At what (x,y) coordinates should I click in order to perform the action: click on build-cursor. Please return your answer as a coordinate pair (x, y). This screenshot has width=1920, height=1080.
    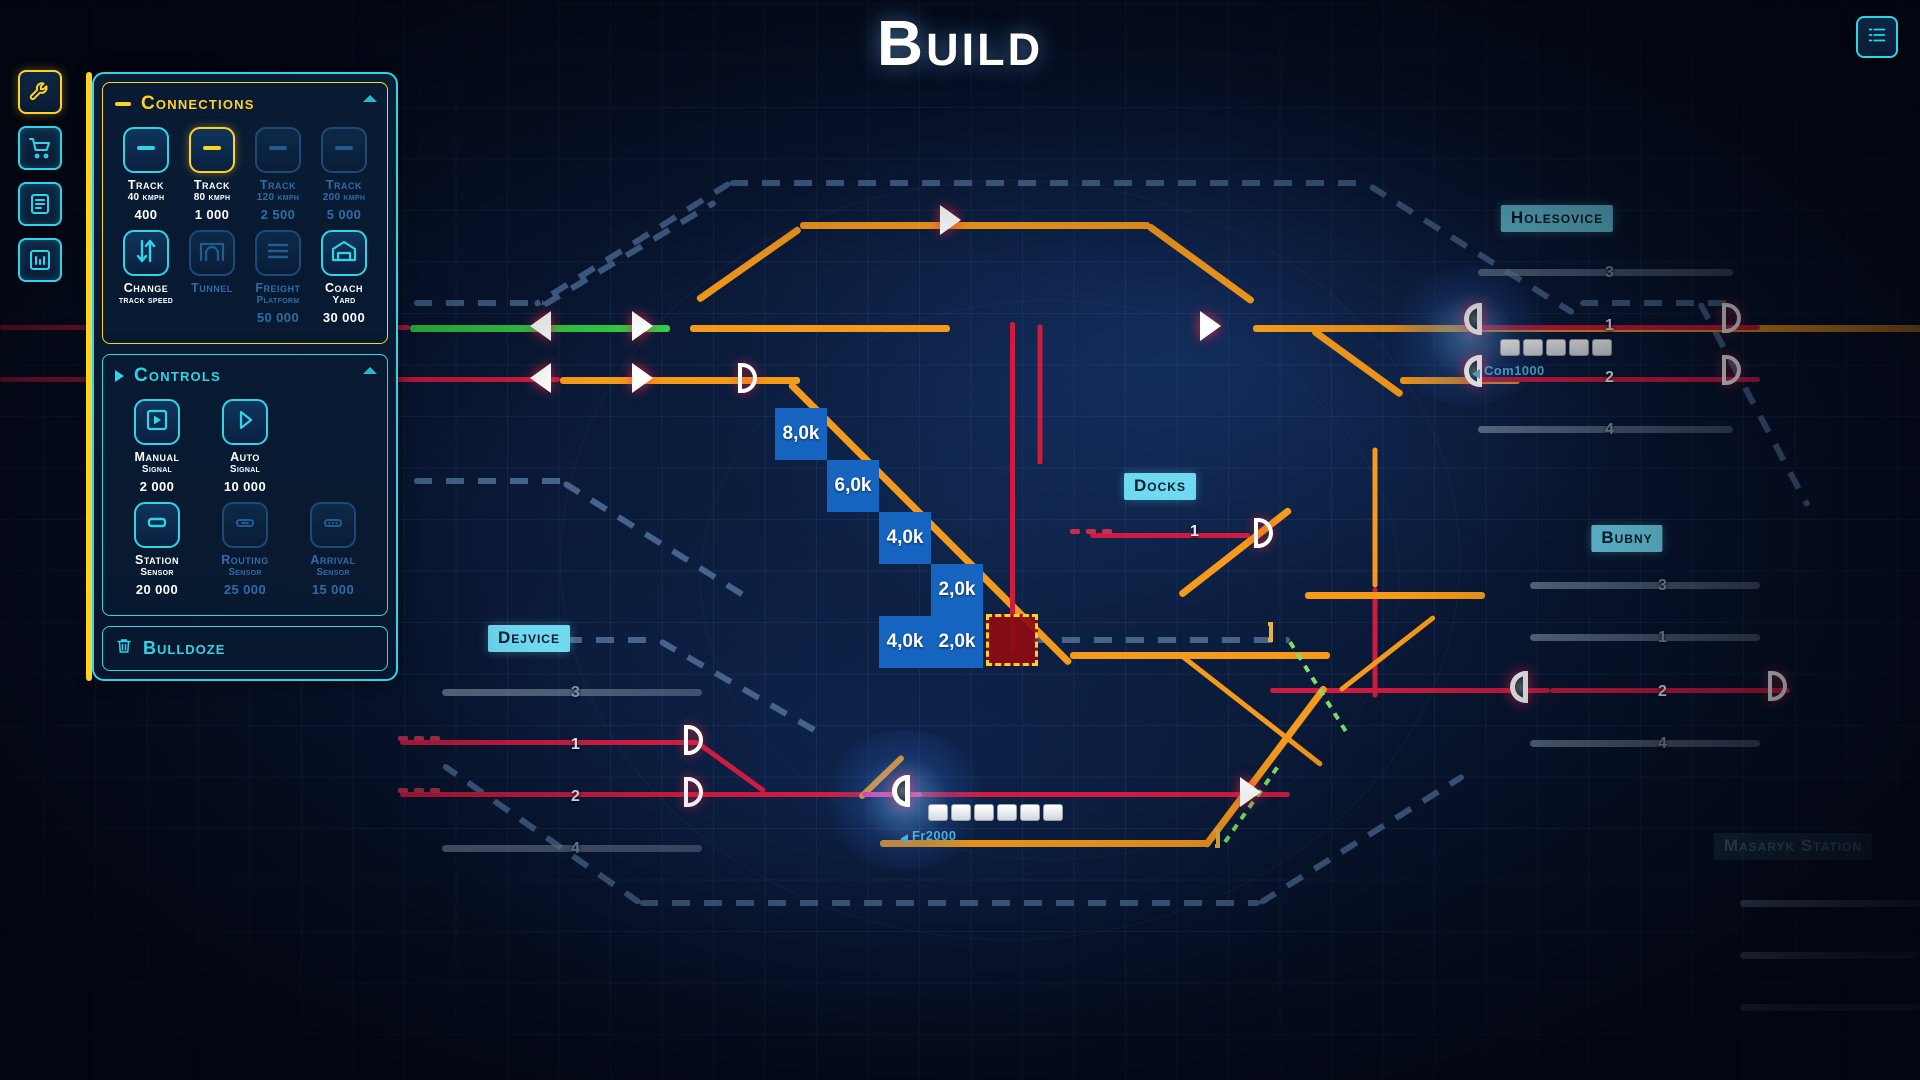
    Looking at the image, I should click on (1012, 640).